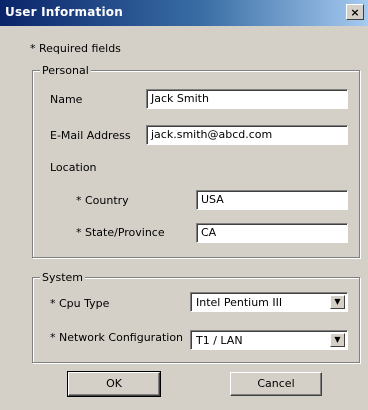 The height and width of the screenshot is (410, 368). I want to click on location-label: Location, so click(73, 167).